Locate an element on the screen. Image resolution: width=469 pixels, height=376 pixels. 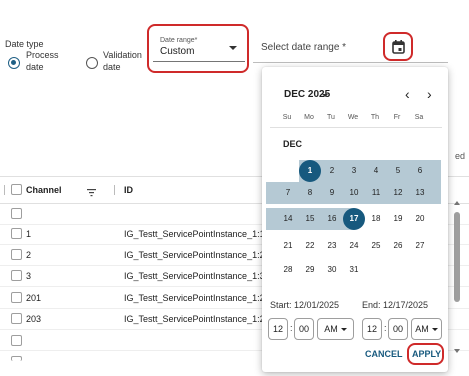
apply-button: APPLY is located at coordinates (426, 354).